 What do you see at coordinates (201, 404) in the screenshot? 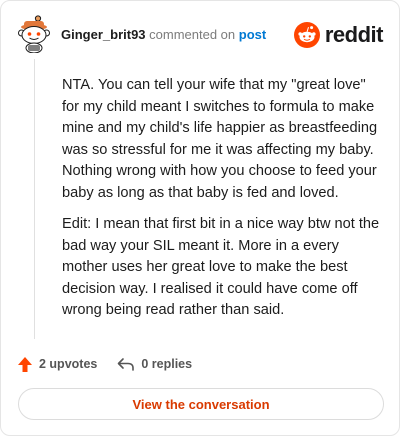
I see `view-conversation-button: View the conversation` at bounding box center [201, 404].